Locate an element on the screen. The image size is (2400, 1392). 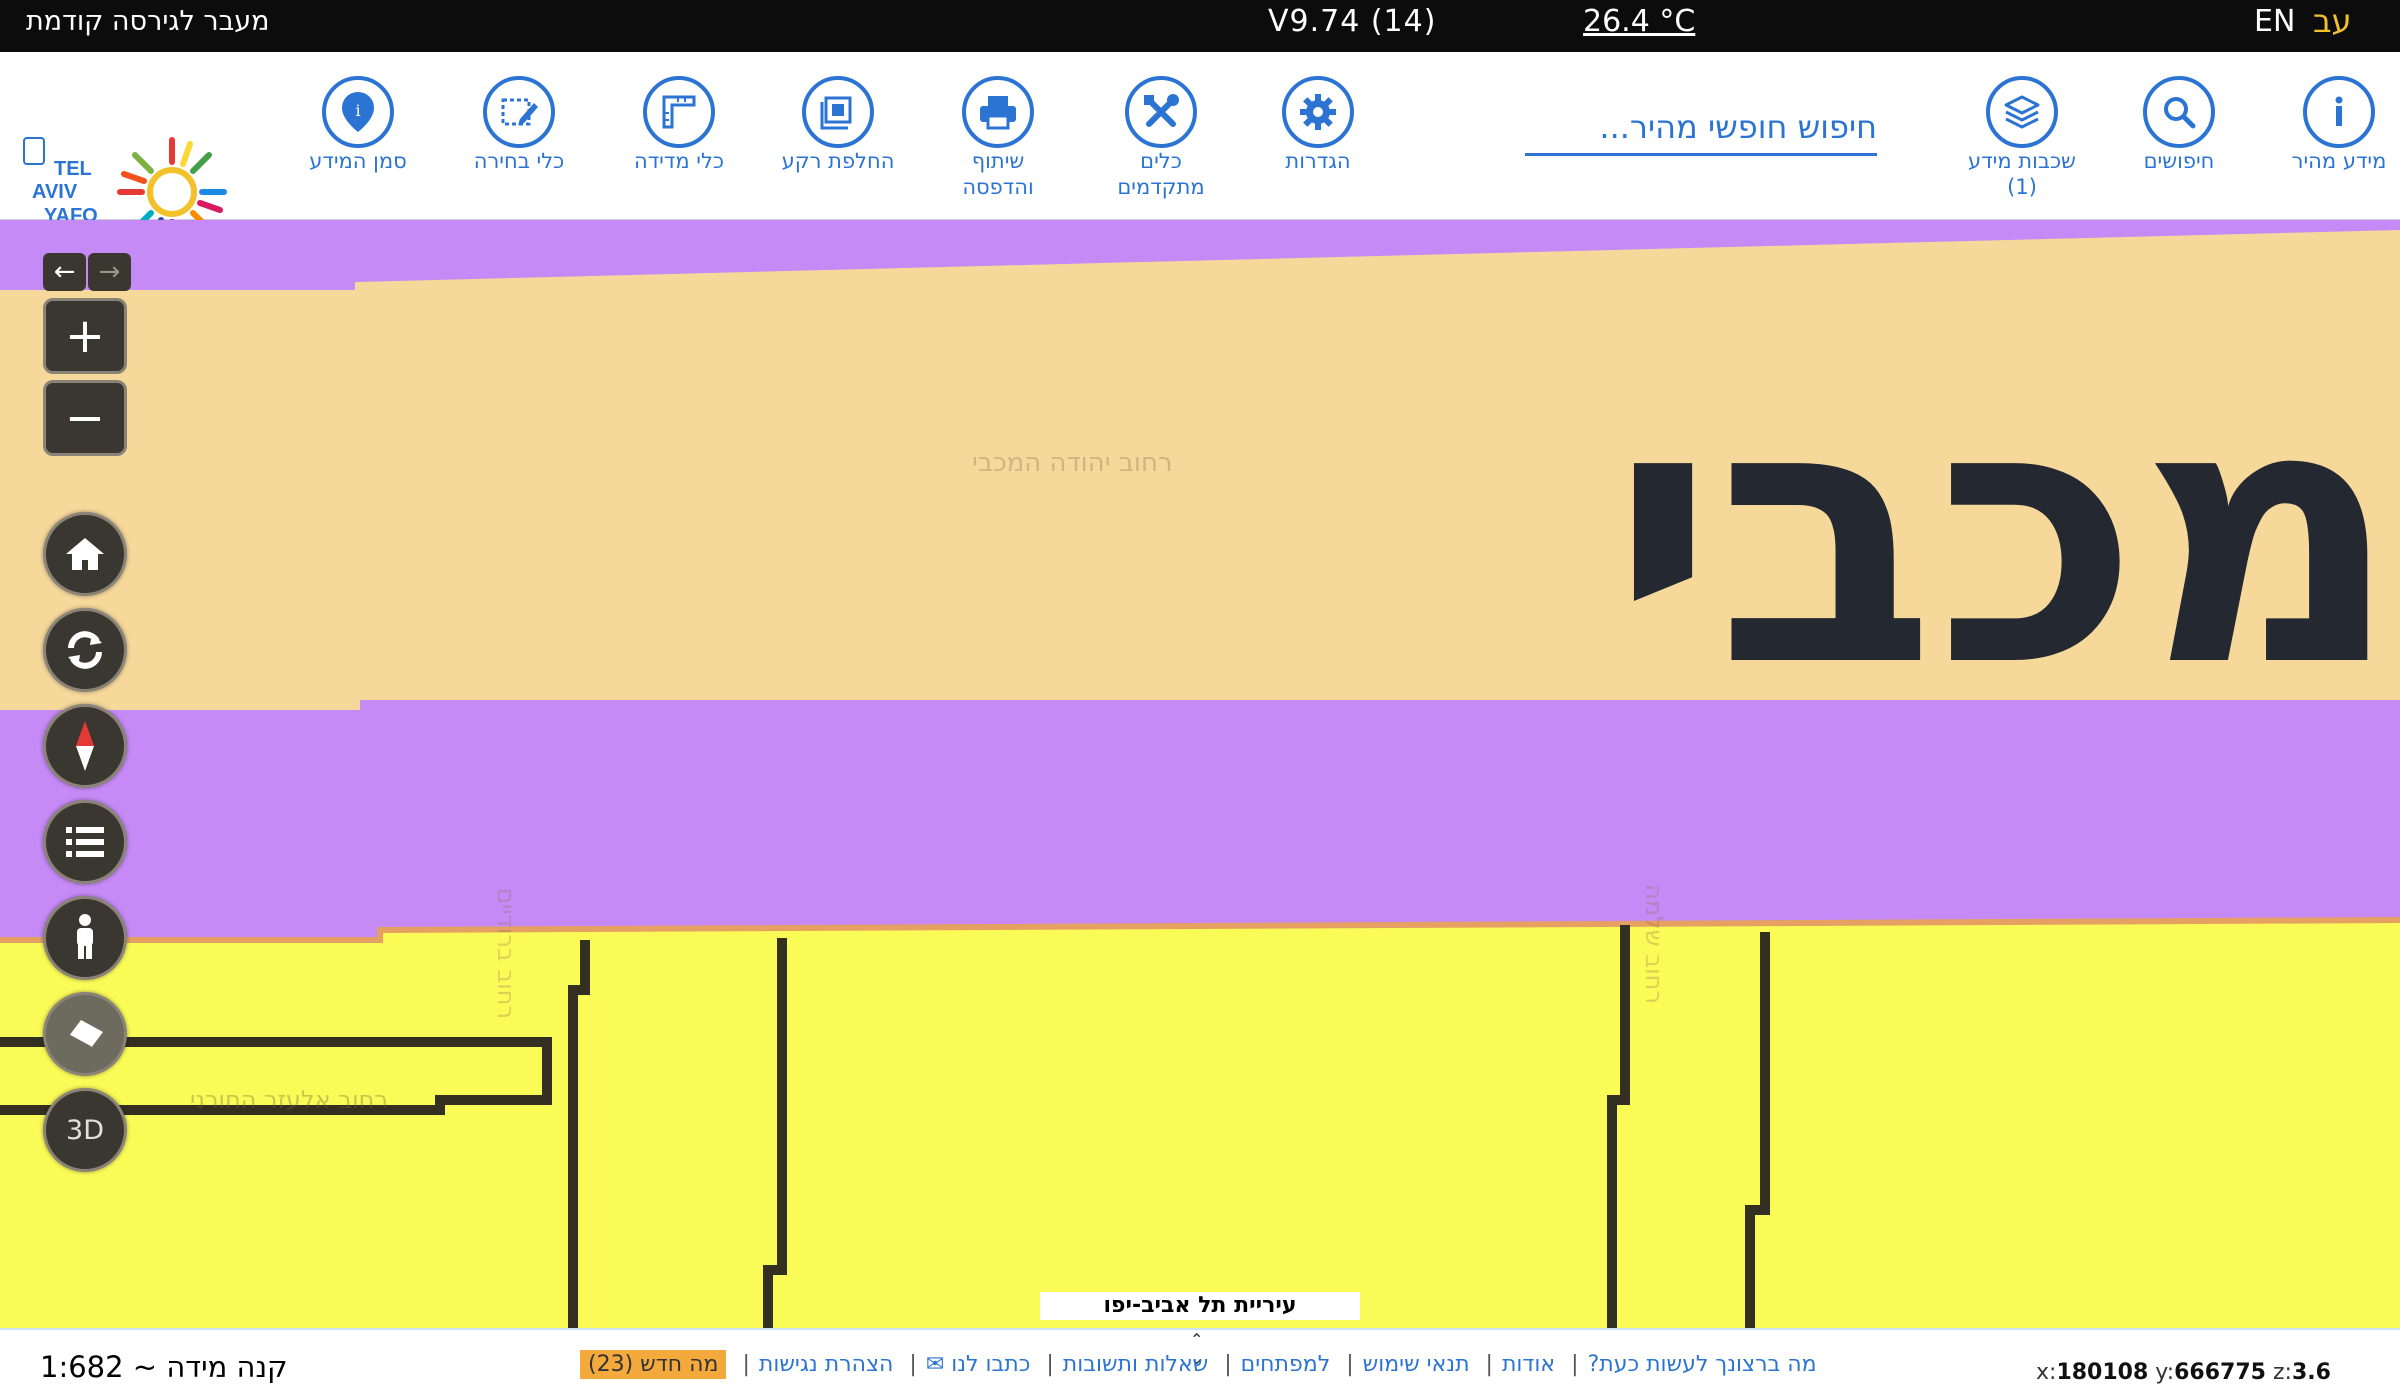
search-input is located at coordinates (1701, 126).